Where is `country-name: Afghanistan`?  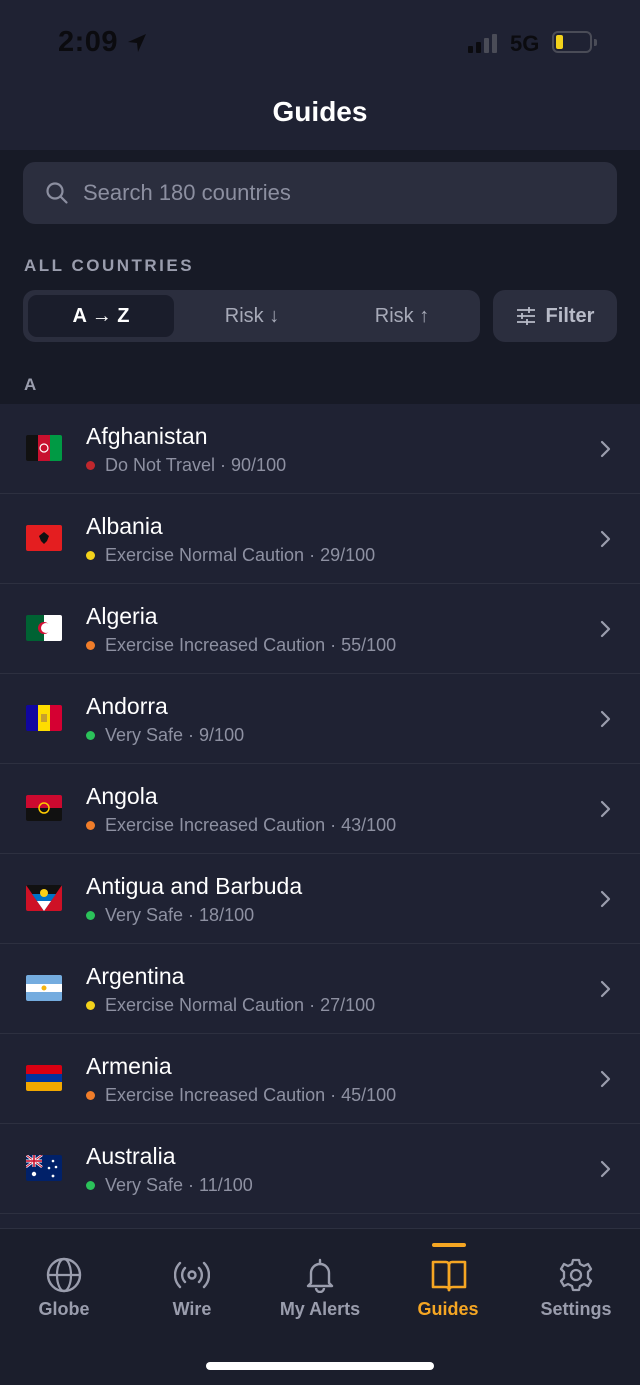 country-name: Afghanistan is located at coordinates (147, 436).